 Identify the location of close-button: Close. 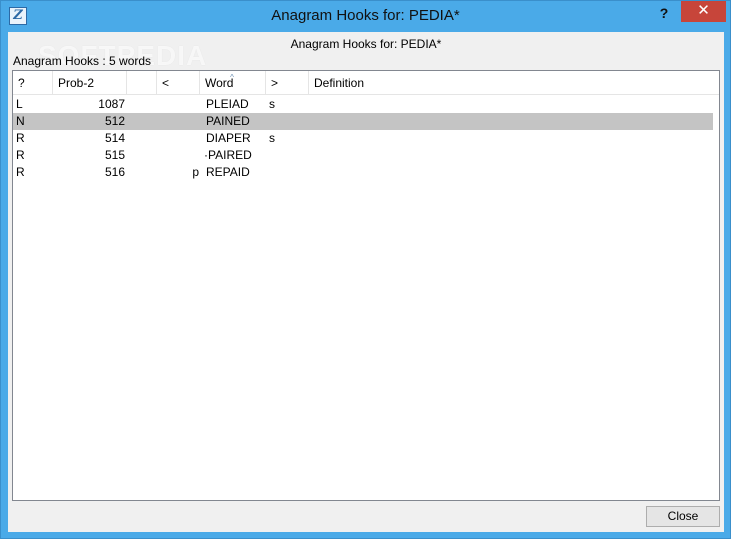
(683, 516).